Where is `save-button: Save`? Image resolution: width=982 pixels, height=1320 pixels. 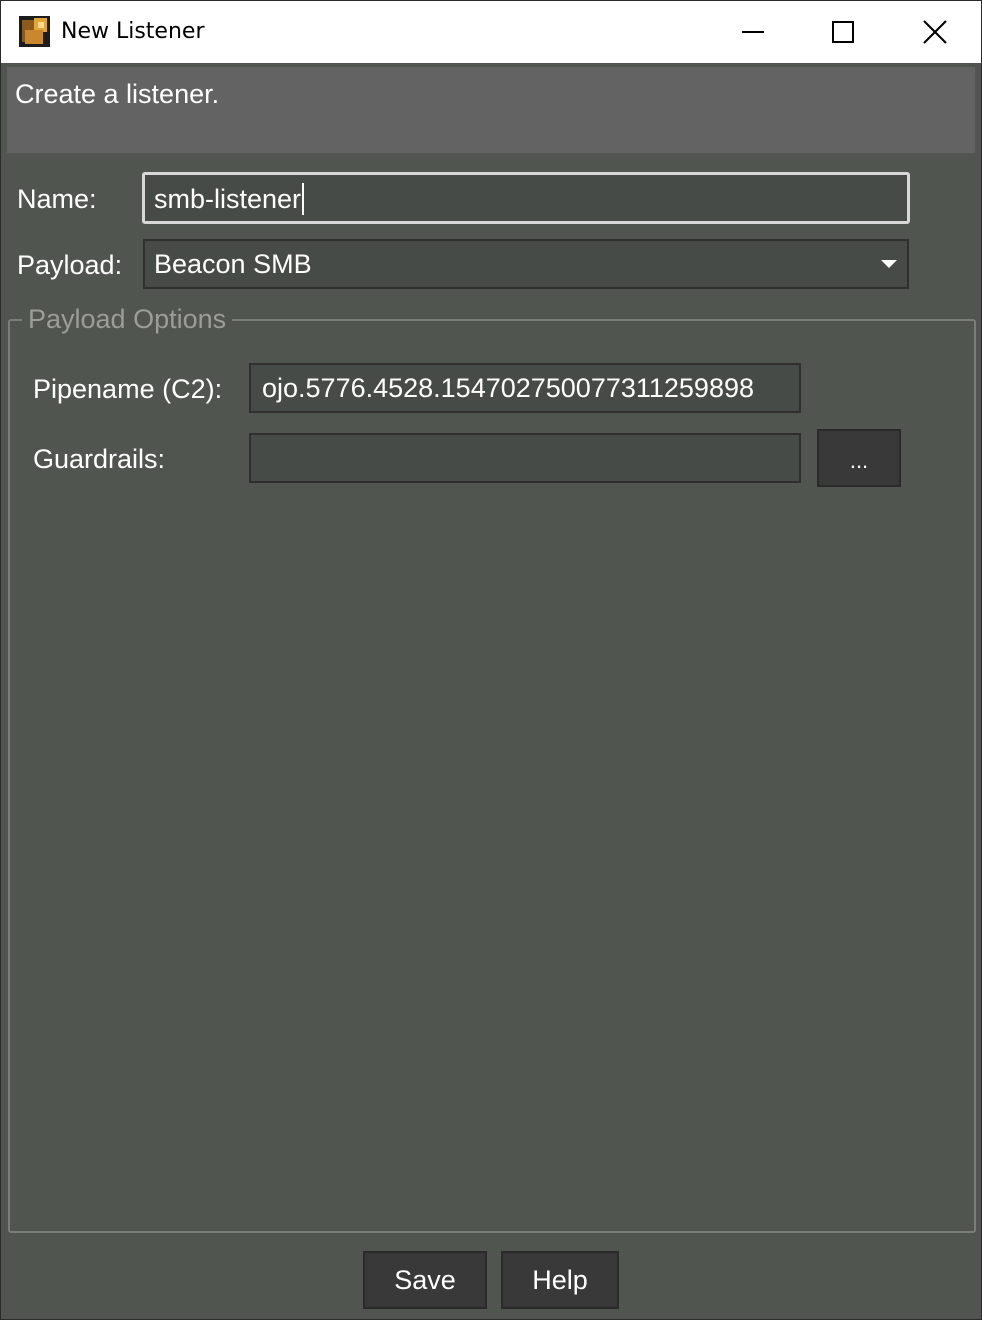 save-button: Save is located at coordinates (425, 1280).